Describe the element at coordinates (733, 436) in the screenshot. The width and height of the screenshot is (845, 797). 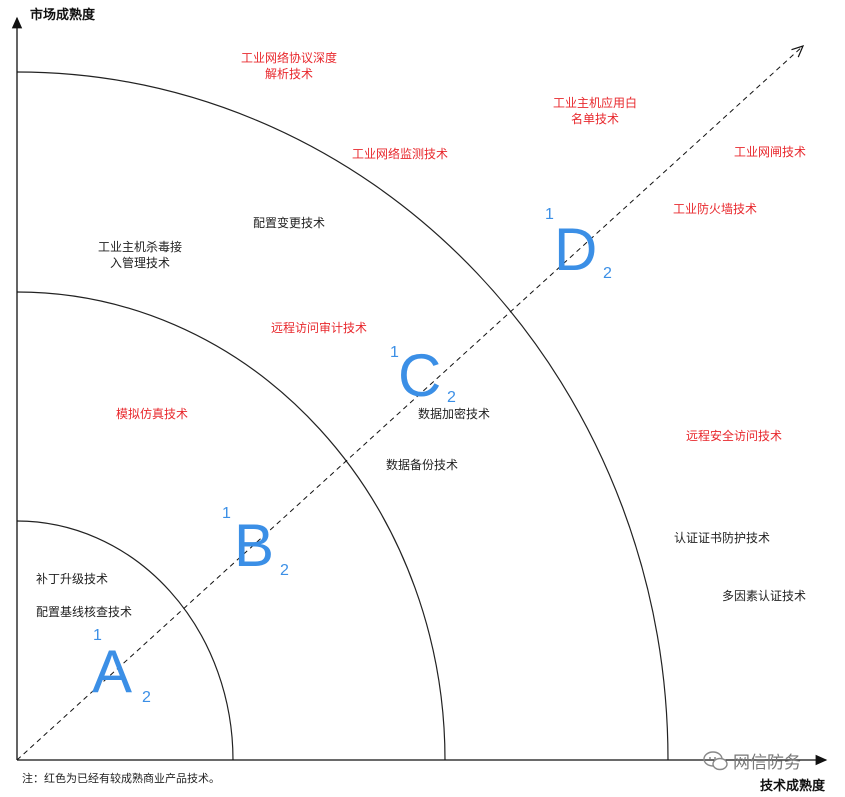
I see `tech-label: 远程安全访问技术` at that location.